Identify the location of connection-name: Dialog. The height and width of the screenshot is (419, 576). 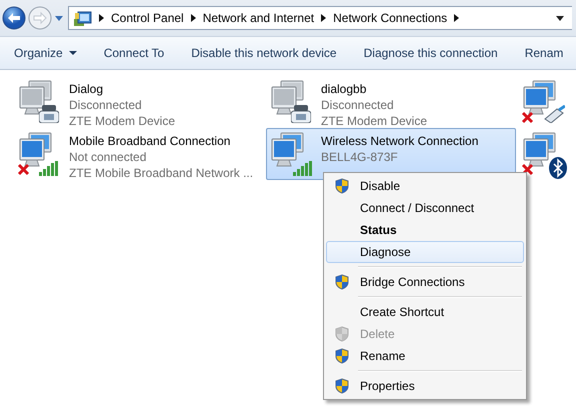
(86, 89).